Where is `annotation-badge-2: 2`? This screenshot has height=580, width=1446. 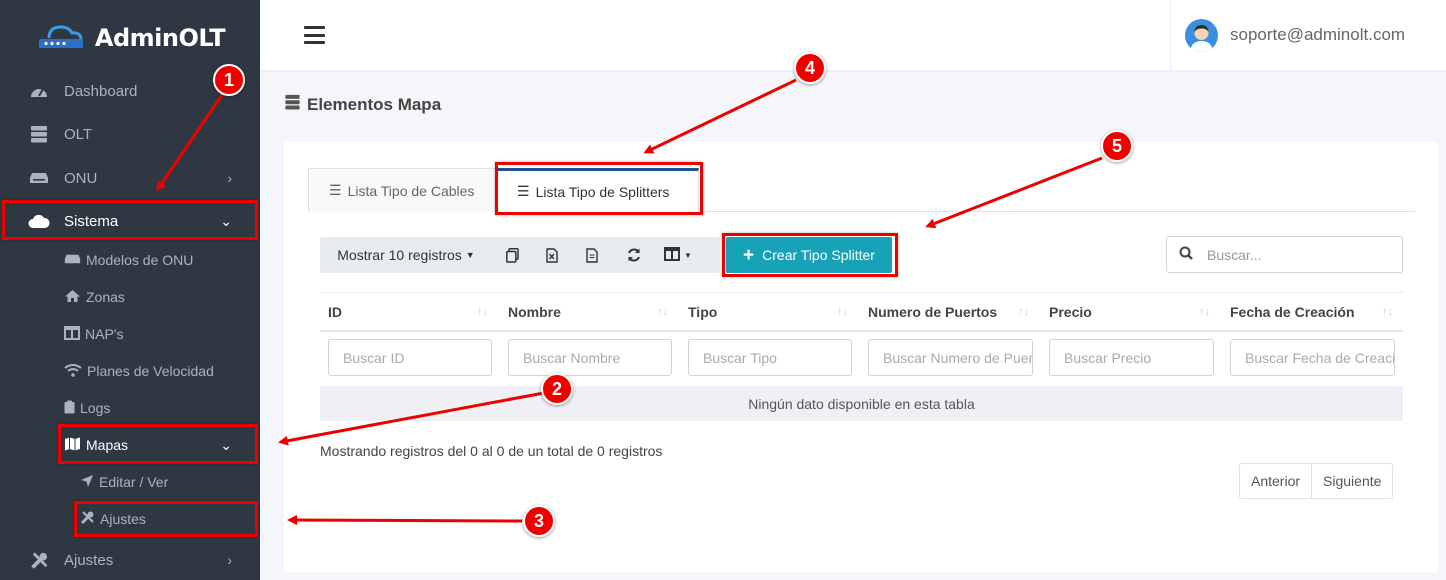
annotation-badge-2: 2 is located at coordinates (557, 389).